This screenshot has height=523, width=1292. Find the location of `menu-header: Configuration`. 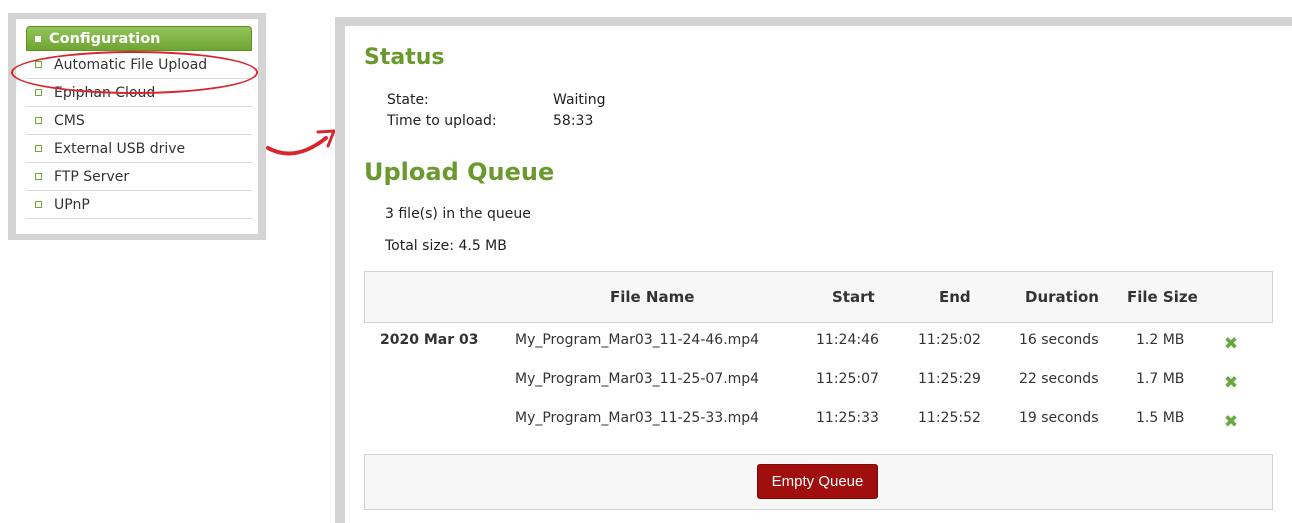

menu-header: Configuration is located at coordinates (139, 38).